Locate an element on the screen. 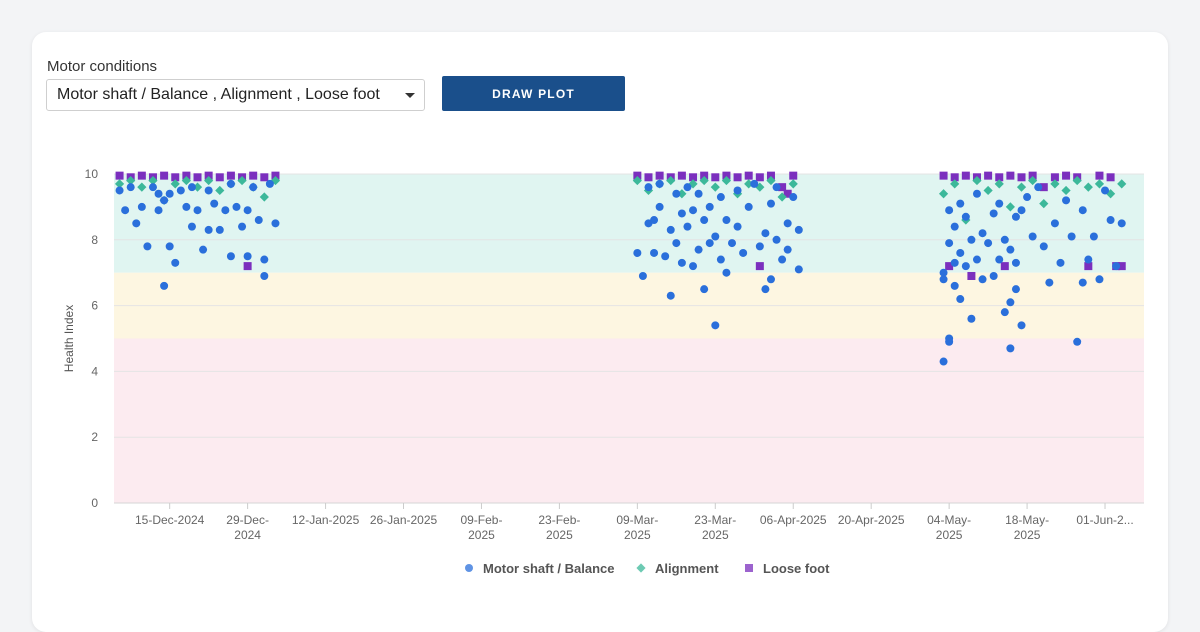  x-tick-label: 2024 is located at coordinates (247, 535).